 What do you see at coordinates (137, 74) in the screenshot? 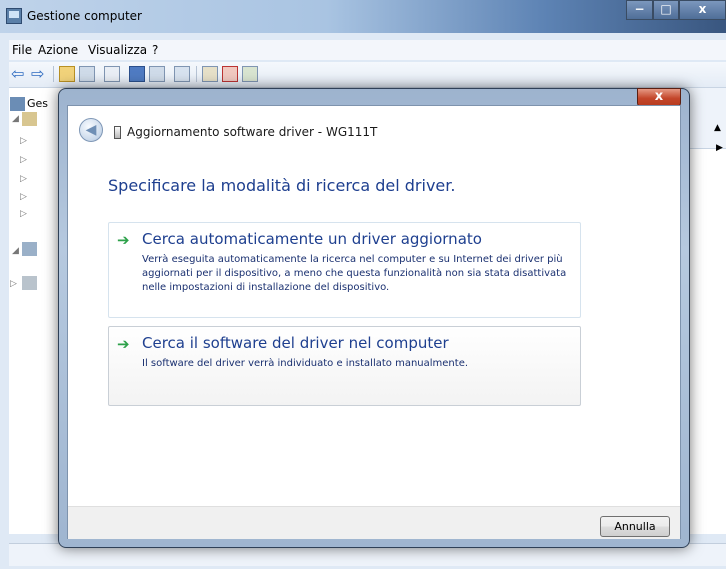
I see `help-icon` at bounding box center [137, 74].